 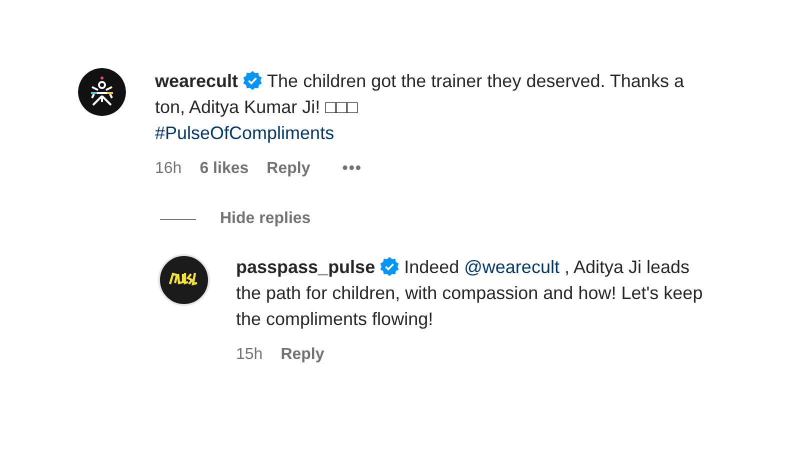 I want to click on username: wearecult, so click(x=196, y=81).